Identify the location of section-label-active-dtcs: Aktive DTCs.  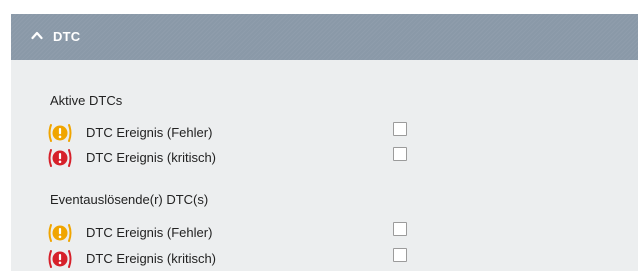
(86, 100).